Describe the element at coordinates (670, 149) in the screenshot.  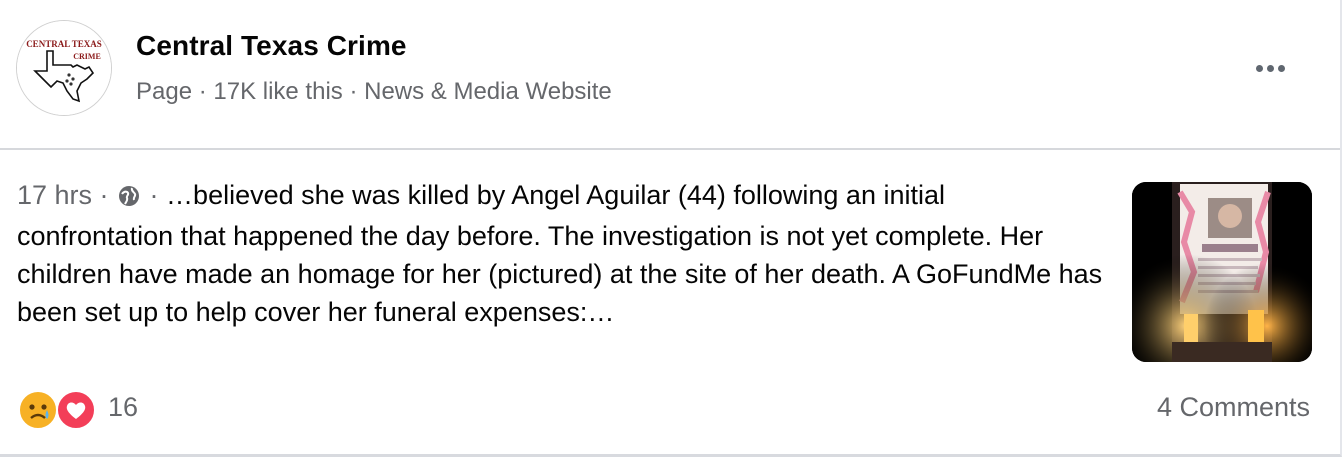
I see `header-divider` at that location.